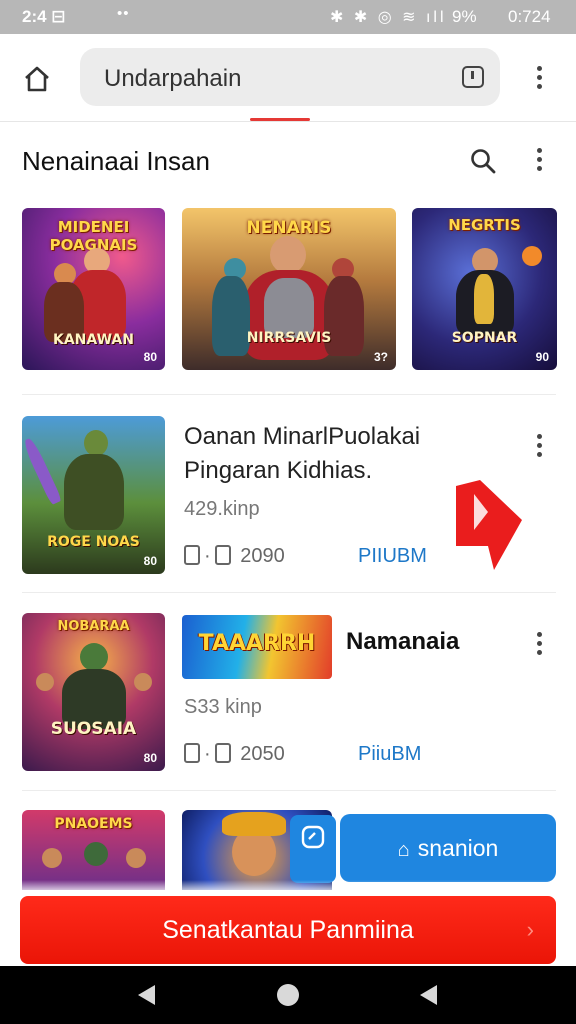 Image resolution: width=576 pixels, height=1024 pixels. What do you see at coordinates (172, 79) in the screenshot?
I see `url-text: Undarpahain` at bounding box center [172, 79].